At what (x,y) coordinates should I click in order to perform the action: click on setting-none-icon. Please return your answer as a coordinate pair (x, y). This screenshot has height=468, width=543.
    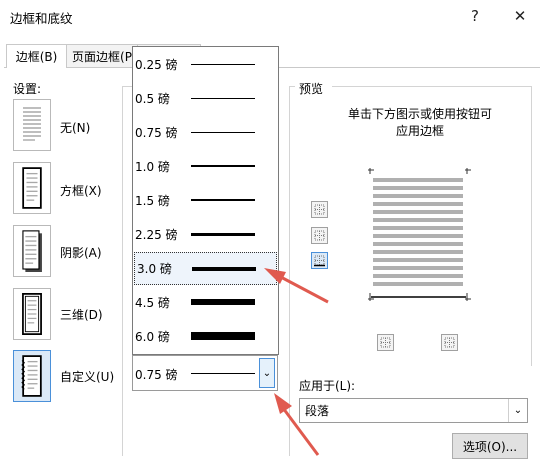
    Looking at the image, I should click on (32, 125).